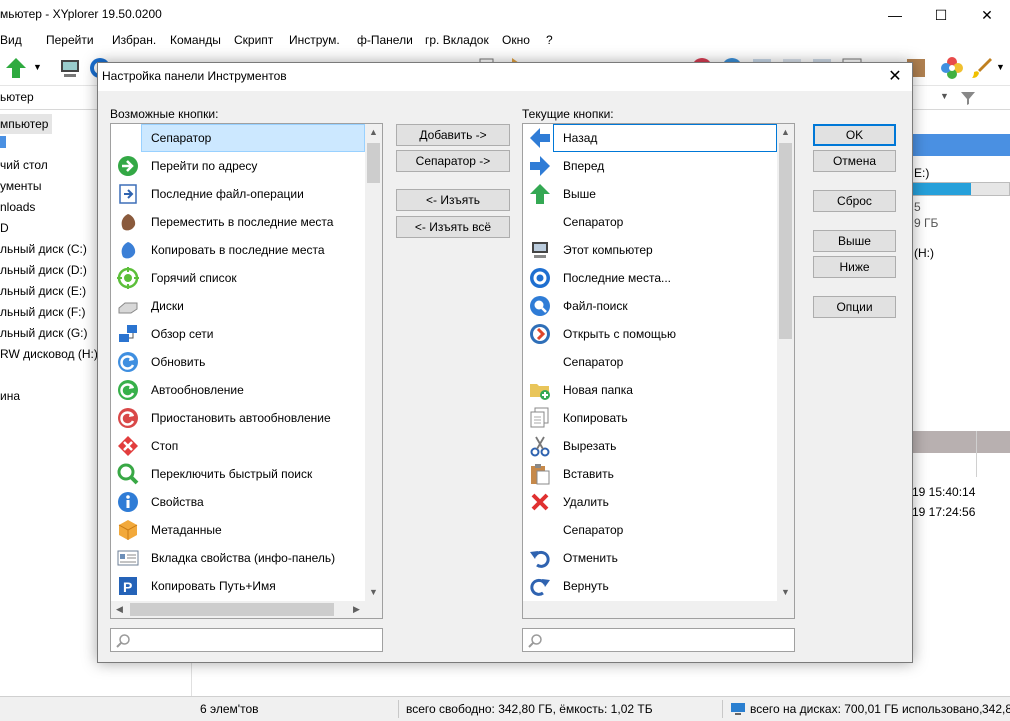  Describe the element at coordinates (26, 124) in the screenshot. I see `tree-node: мпьютер` at that location.